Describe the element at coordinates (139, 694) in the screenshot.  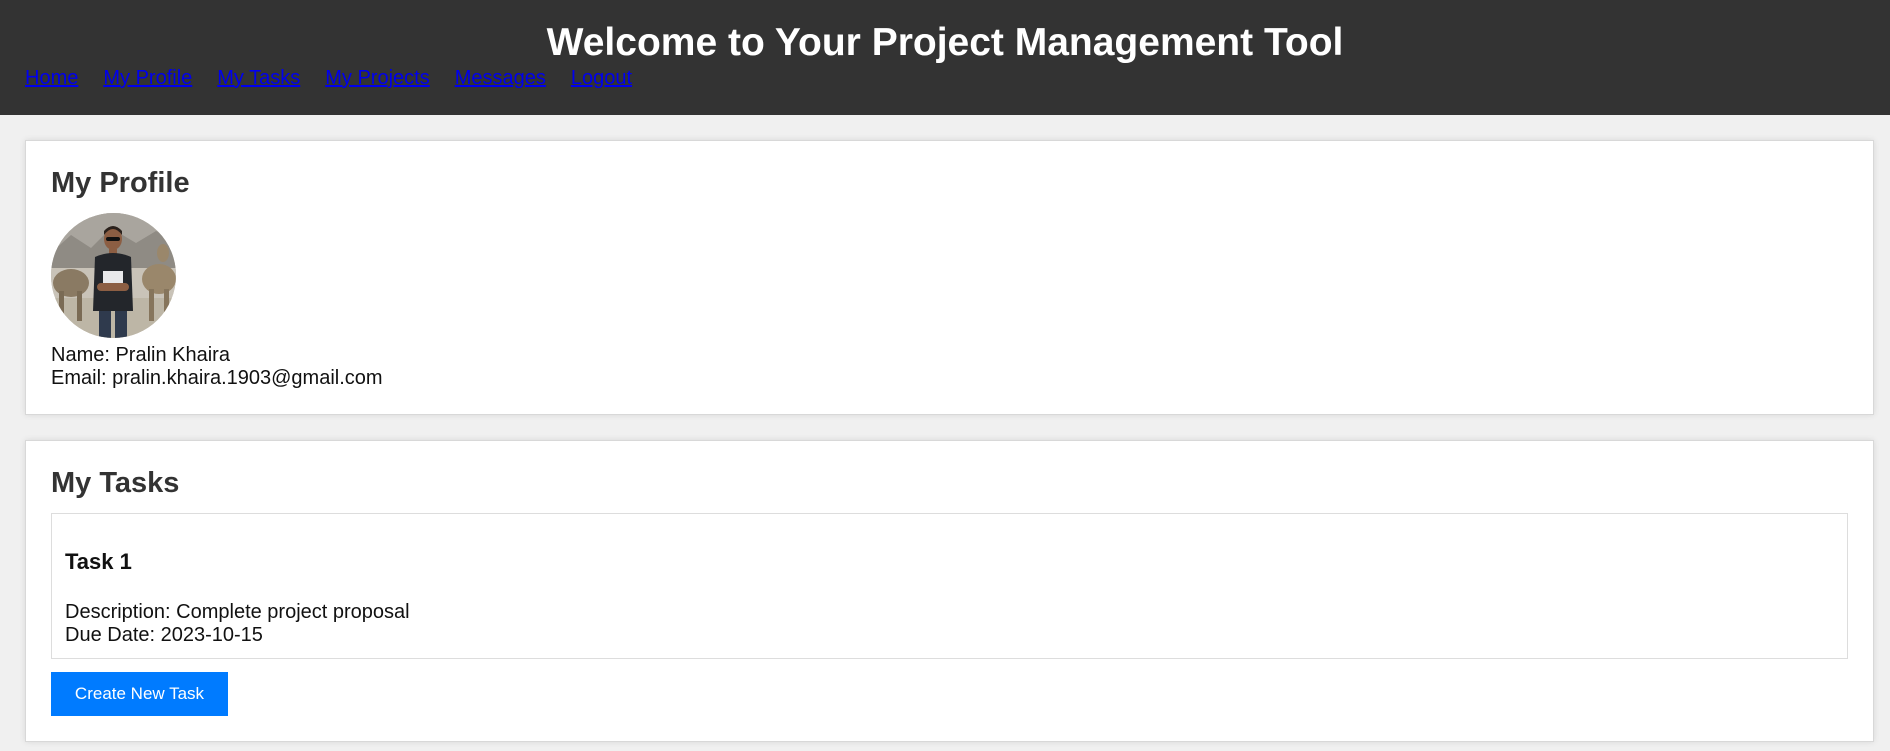
I see `create-new-task-button: Create New Task` at that location.